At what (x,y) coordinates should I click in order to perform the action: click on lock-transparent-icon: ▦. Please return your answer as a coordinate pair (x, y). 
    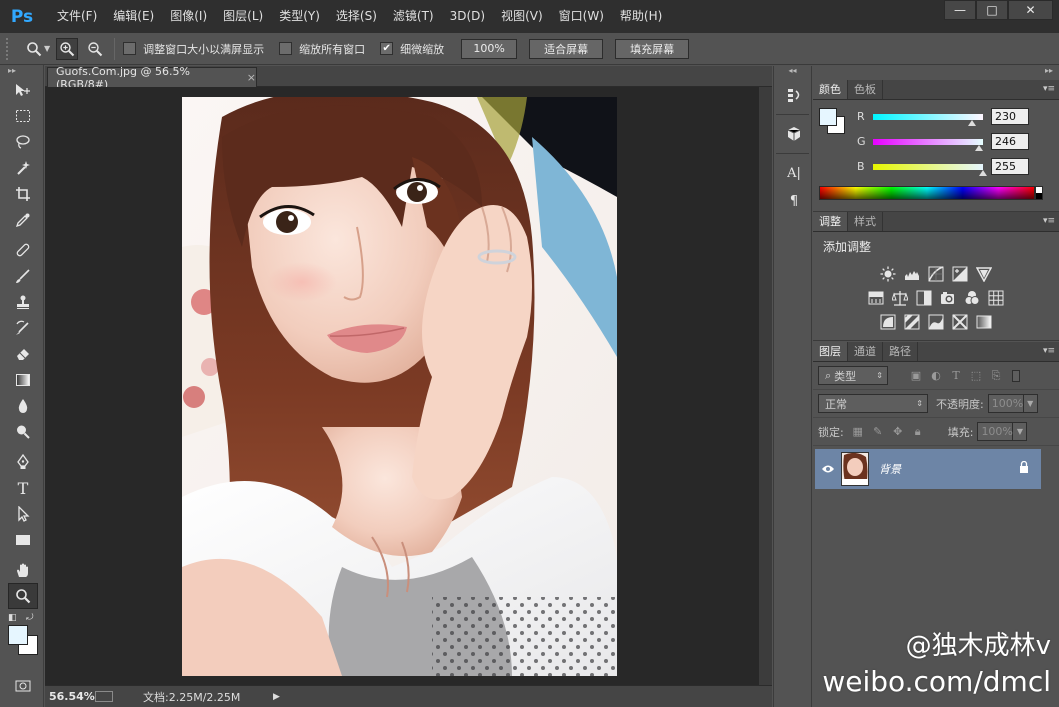
    Looking at the image, I should click on (858, 432).